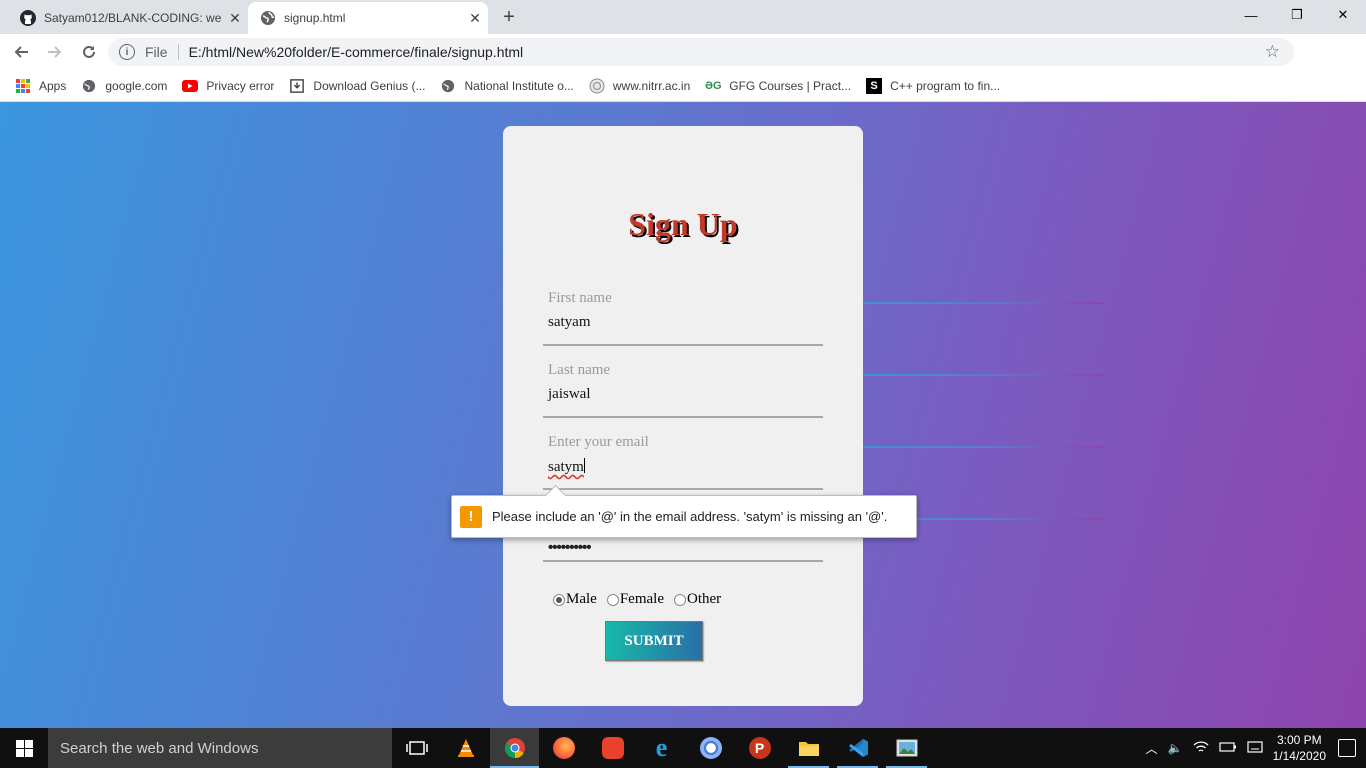 The image size is (1366, 768). I want to click on firefox-icon, so click(563, 748).